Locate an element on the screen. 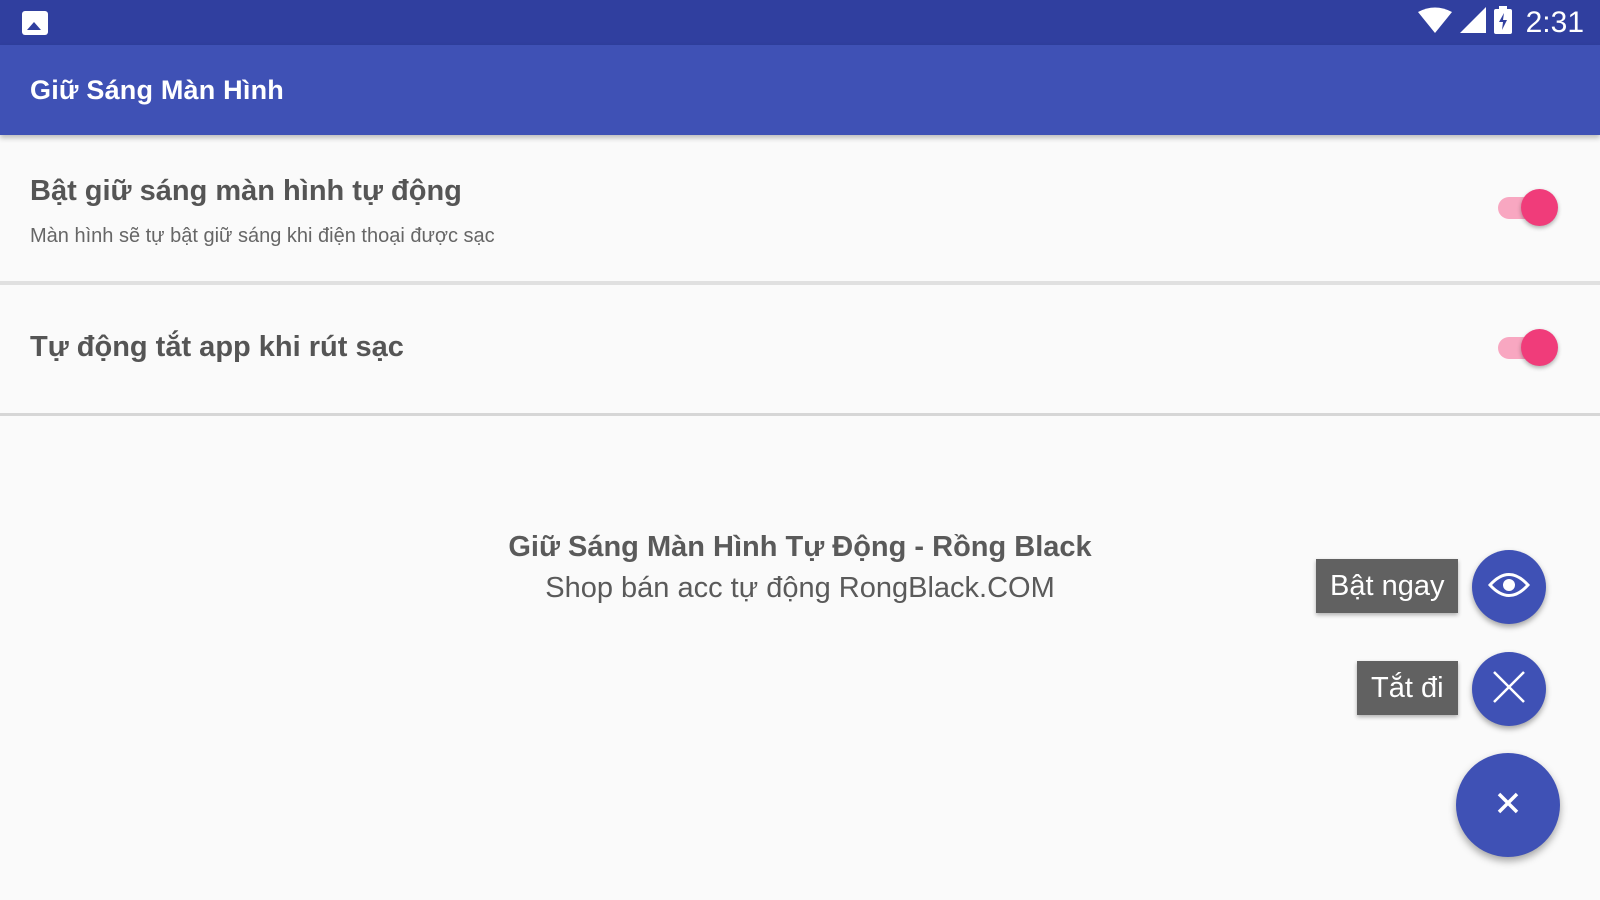  signal-icon is located at coordinates (1472, 22).